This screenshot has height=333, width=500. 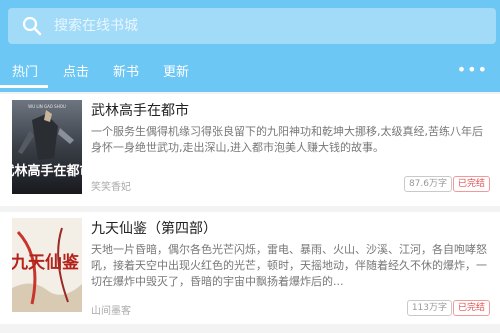 I want to click on tab-bar: 热门 点击 新书 更新 •••, so click(x=250, y=72).